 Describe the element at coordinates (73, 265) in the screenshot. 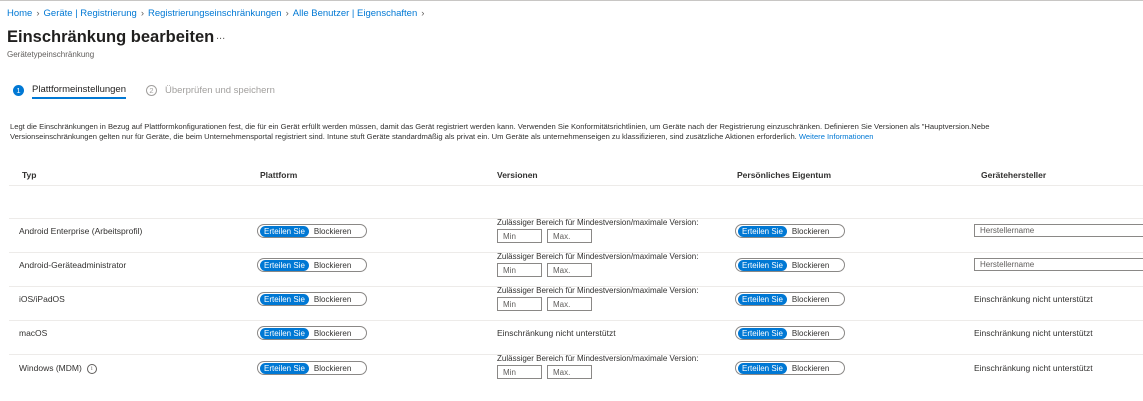

I see `row-type-android-device-admin: Android-Geräteadministrator` at that location.